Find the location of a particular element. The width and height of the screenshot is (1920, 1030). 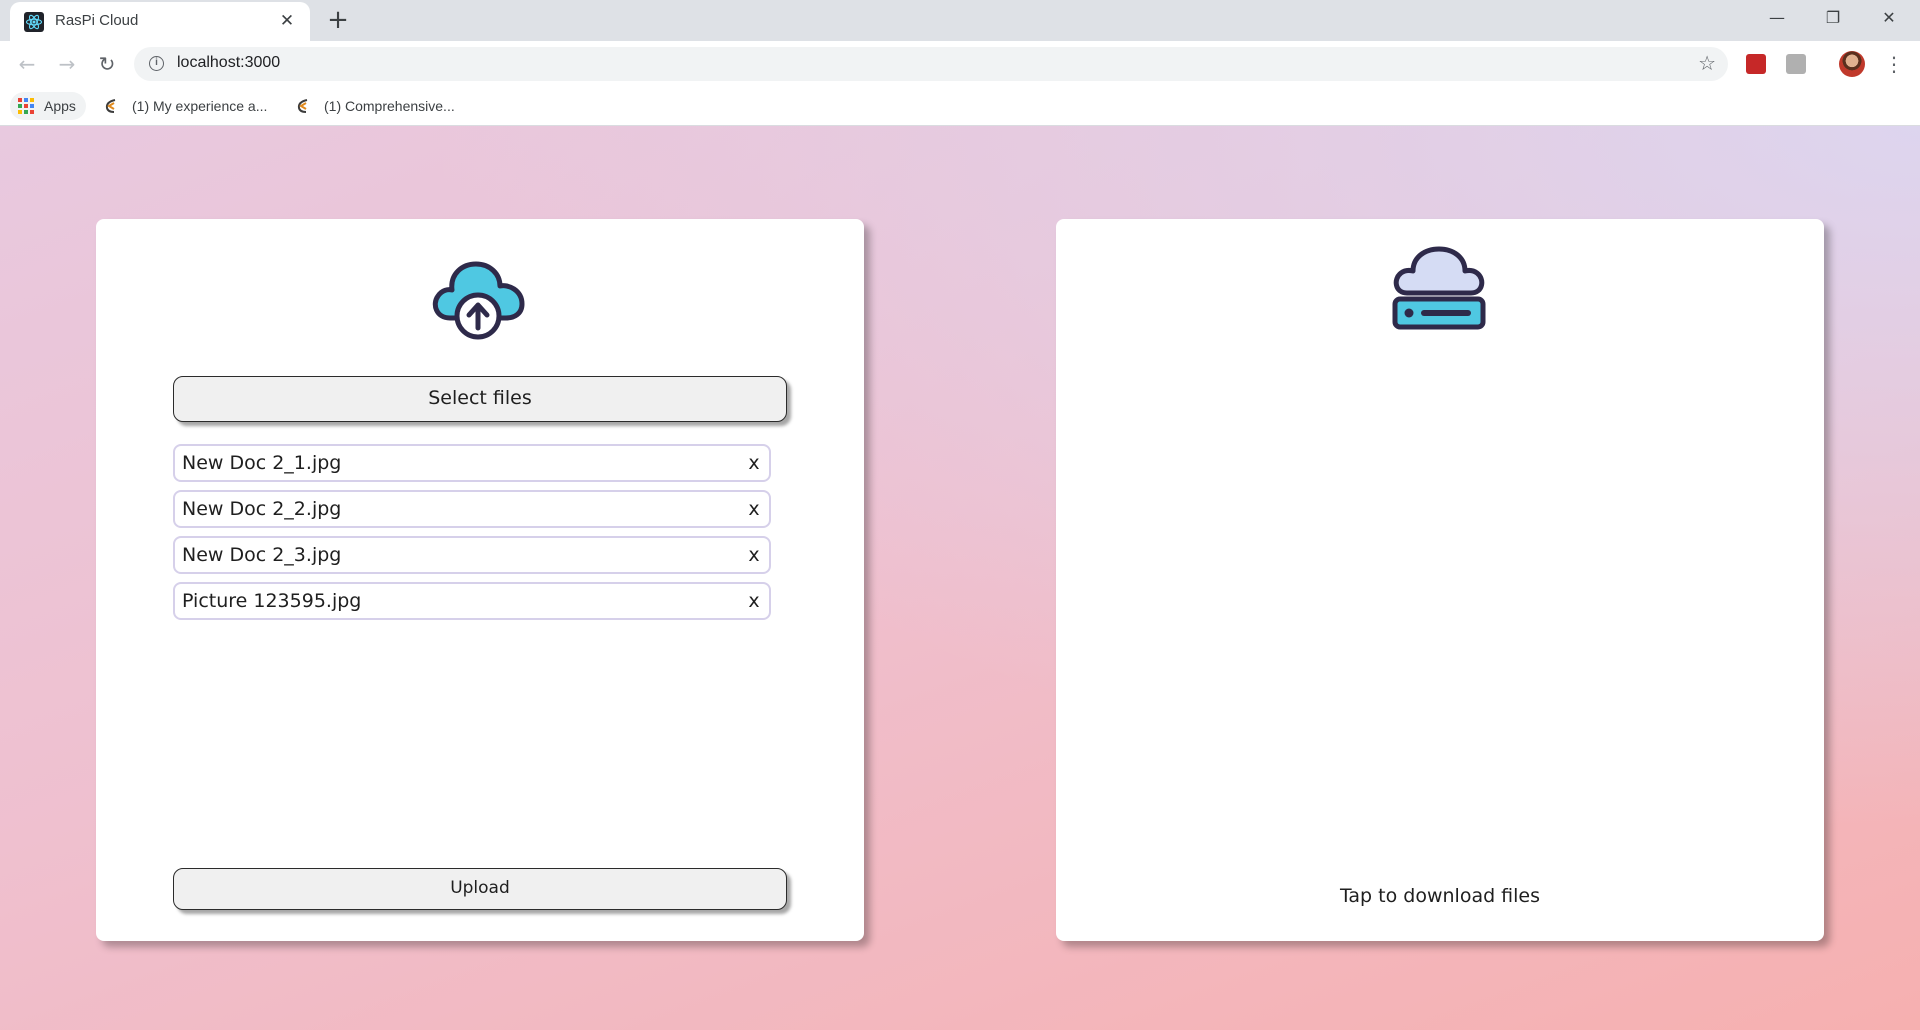

bookmark-star-icon: ☆ is located at coordinates (1707, 63).